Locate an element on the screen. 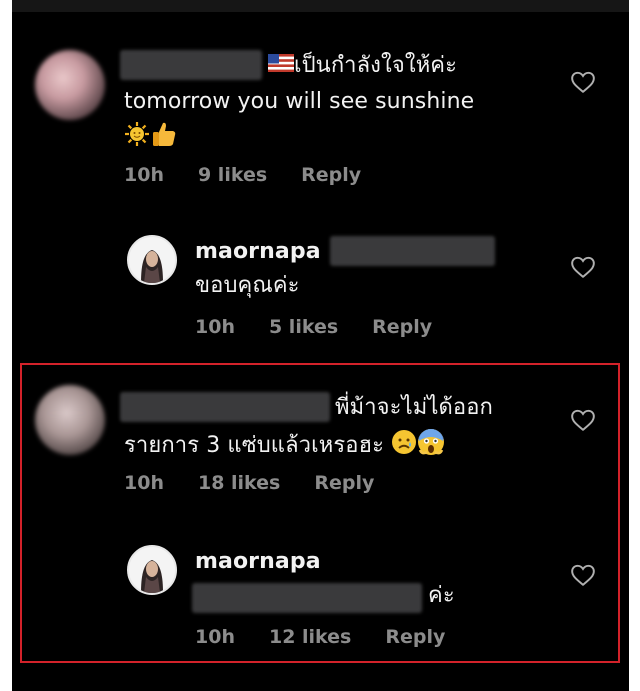 Image resolution: width=640 pixels, height=691 pixels. person-silhouette-icon is located at coordinates (152, 260).